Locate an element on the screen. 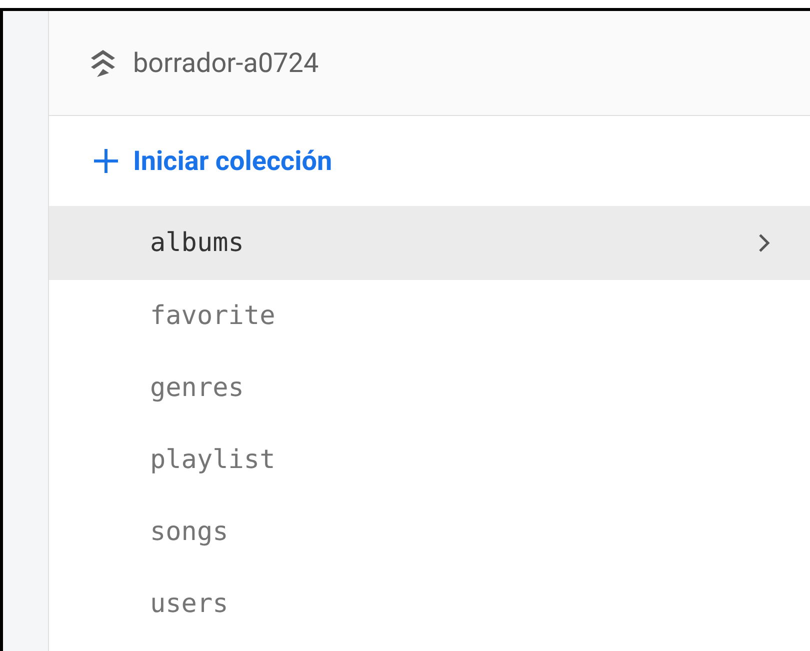  layers-icon is located at coordinates (103, 63).